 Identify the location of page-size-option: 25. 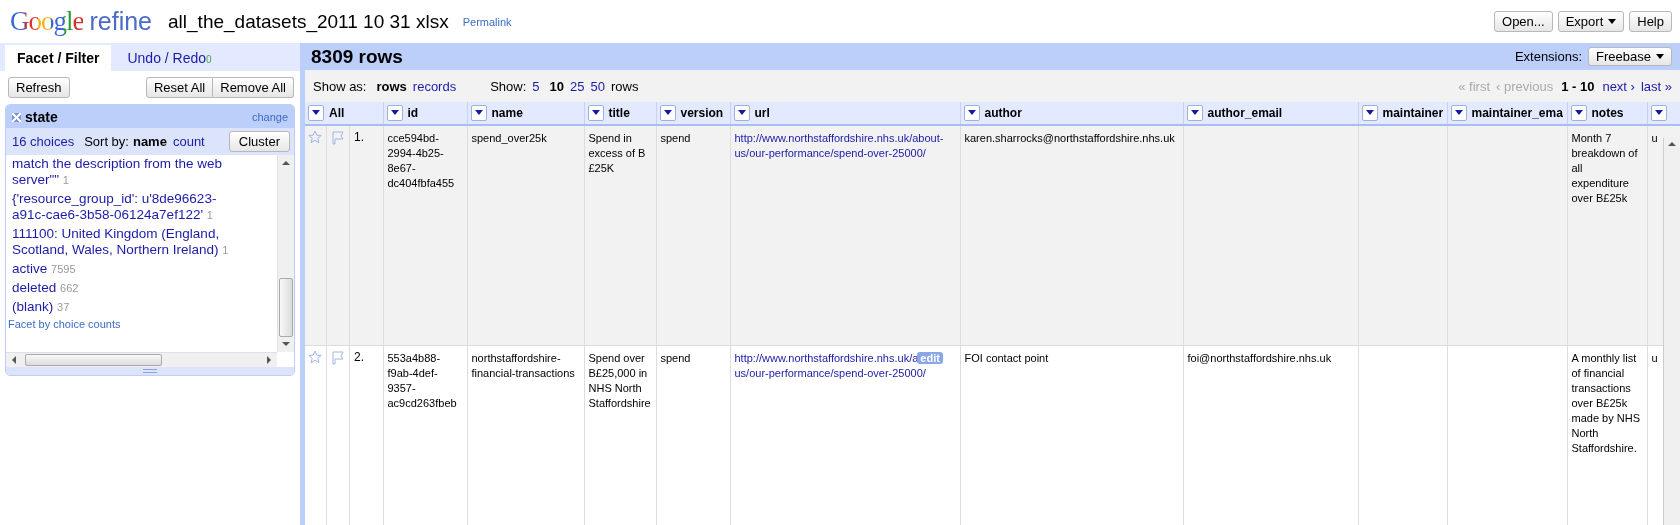
(577, 86).